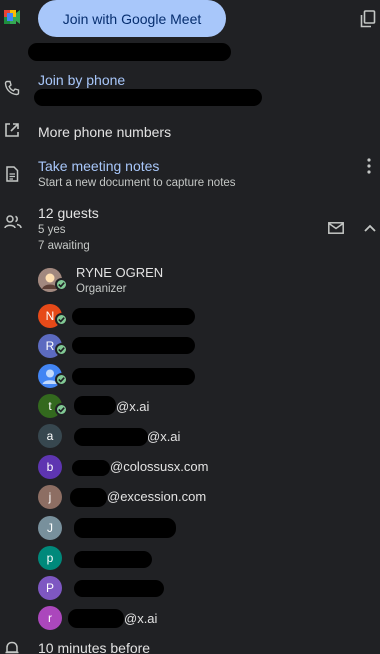 The height and width of the screenshot is (654, 380). What do you see at coordinates (12, 130) in the screenshot?
I see `open-in-new-icon` at bounding box center [12, 130].